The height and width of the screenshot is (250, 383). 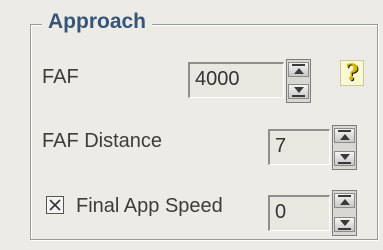 I want to click on final-app-speed-label: Final App Speed, so click(x=149, y=206).